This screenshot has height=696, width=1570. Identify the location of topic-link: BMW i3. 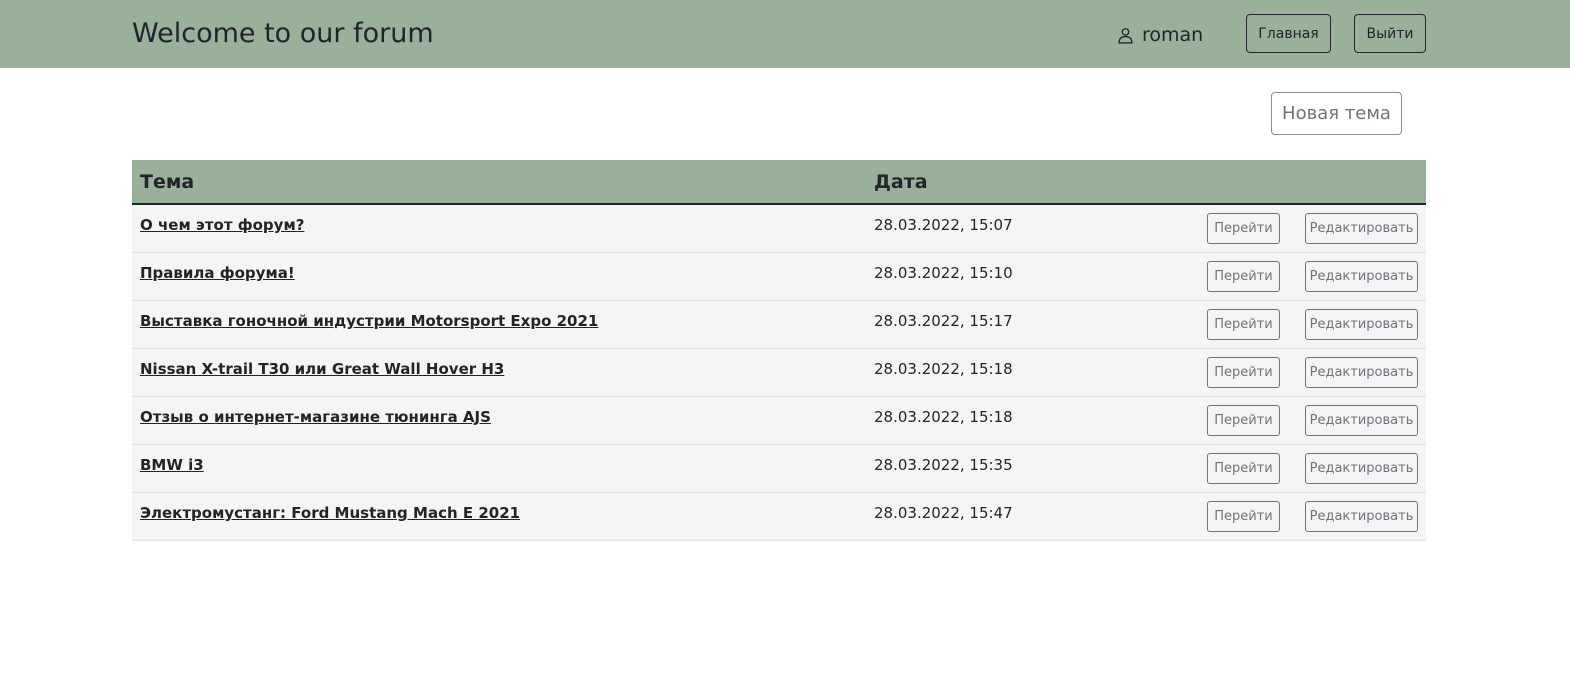
(172, 465).